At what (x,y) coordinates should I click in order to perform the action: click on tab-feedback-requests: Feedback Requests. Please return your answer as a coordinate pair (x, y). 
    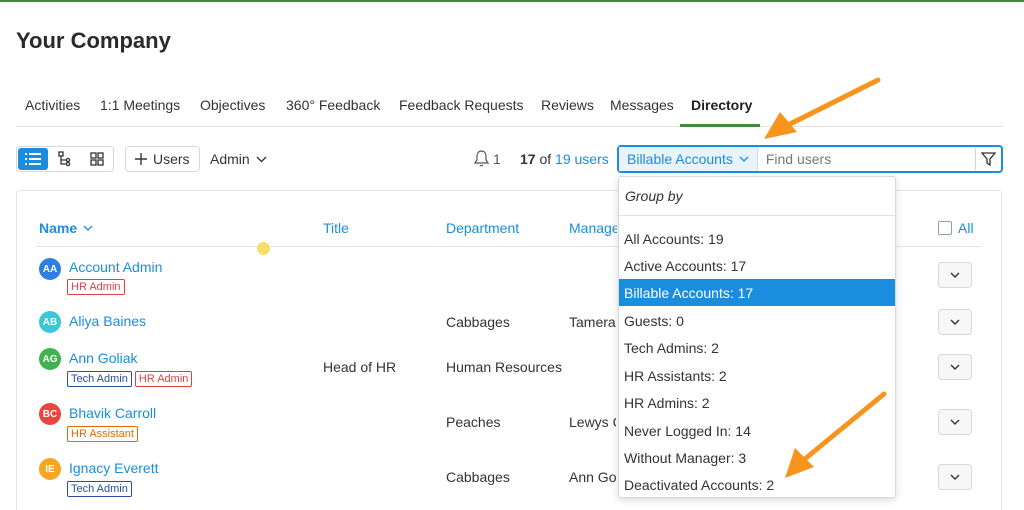
    Looking at the image, I should click on (461, 105).